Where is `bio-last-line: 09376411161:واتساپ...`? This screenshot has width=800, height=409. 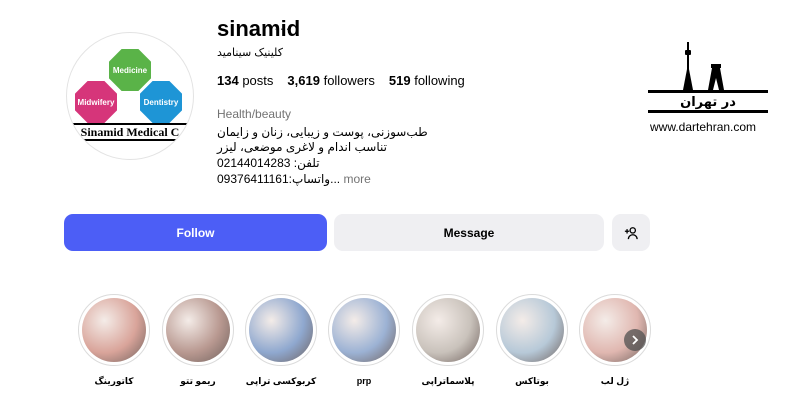
bio-last-line: 09376411161:واتساپ... is located at coordinates (279, 179).